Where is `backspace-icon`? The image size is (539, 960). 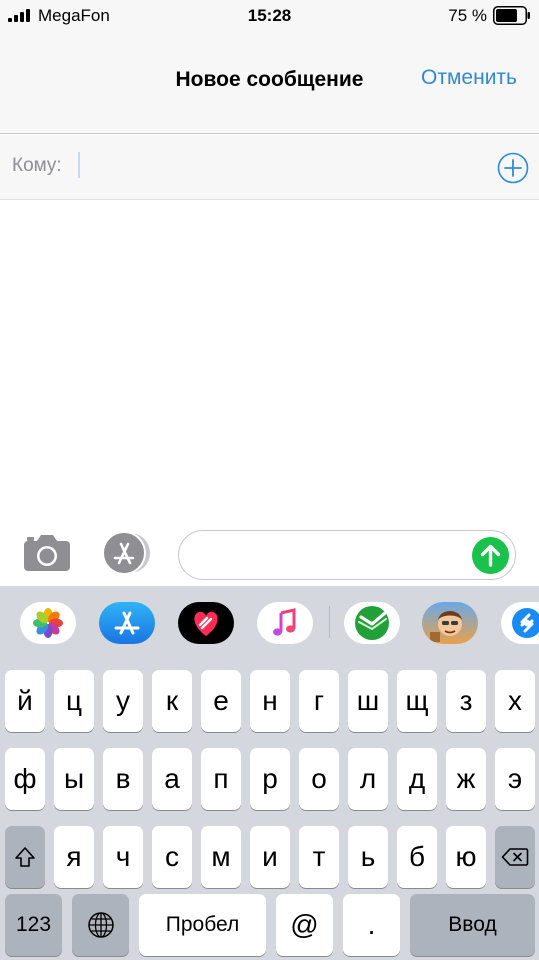
backspace-icon is located at coordinates (515, 857).